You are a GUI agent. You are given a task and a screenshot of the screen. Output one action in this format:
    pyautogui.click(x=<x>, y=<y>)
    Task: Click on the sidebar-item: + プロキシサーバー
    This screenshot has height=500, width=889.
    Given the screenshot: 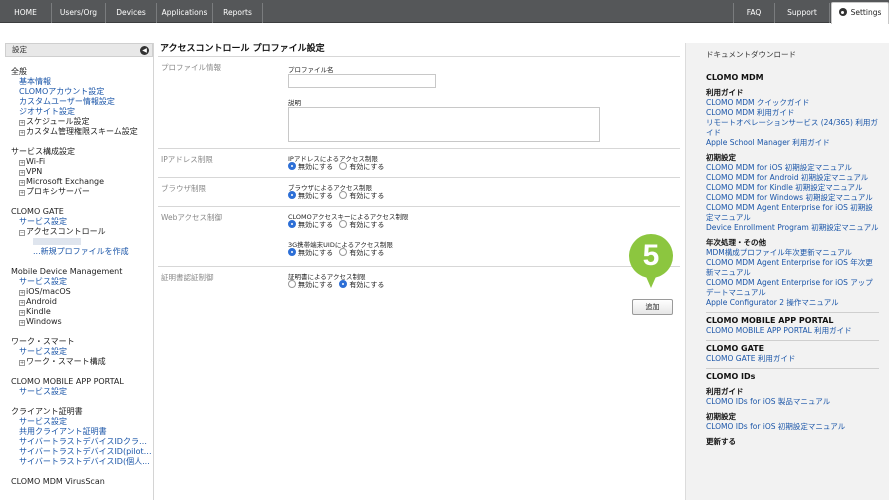 What is the action you would take?
    pyautogui.click(x=82, y=192)
    